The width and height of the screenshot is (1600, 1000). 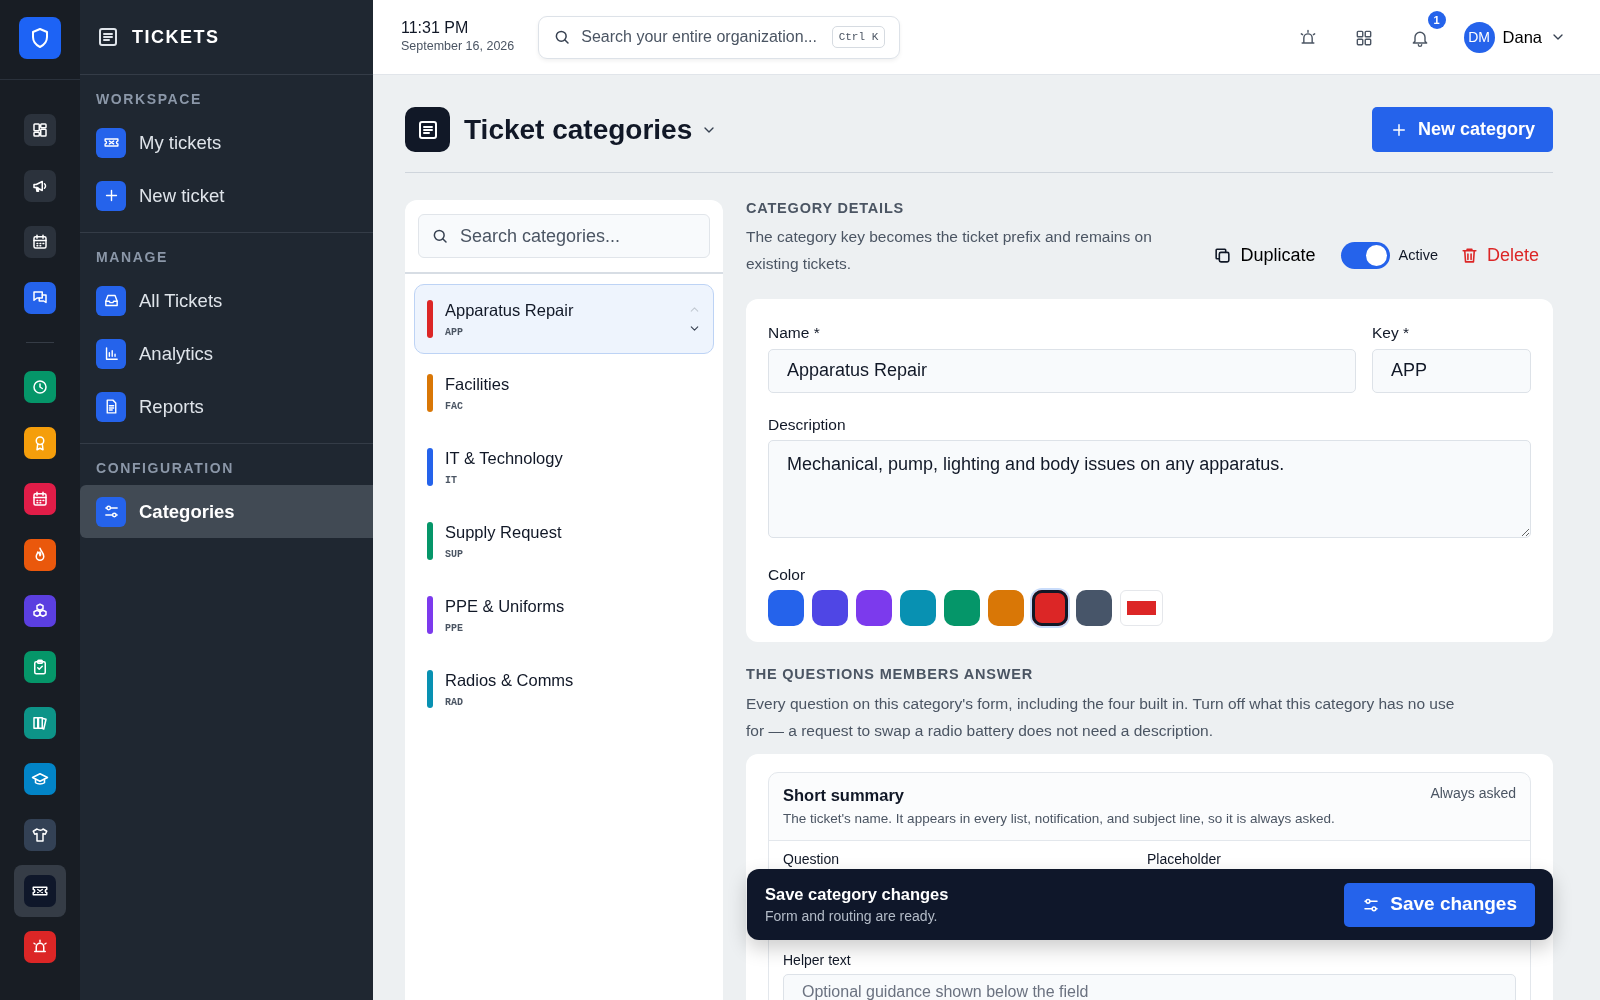 What do you see at coordinates (226, 142) in the screenshot?
I see `sidebar-item: My tickets` at bounding box center [226, 142].